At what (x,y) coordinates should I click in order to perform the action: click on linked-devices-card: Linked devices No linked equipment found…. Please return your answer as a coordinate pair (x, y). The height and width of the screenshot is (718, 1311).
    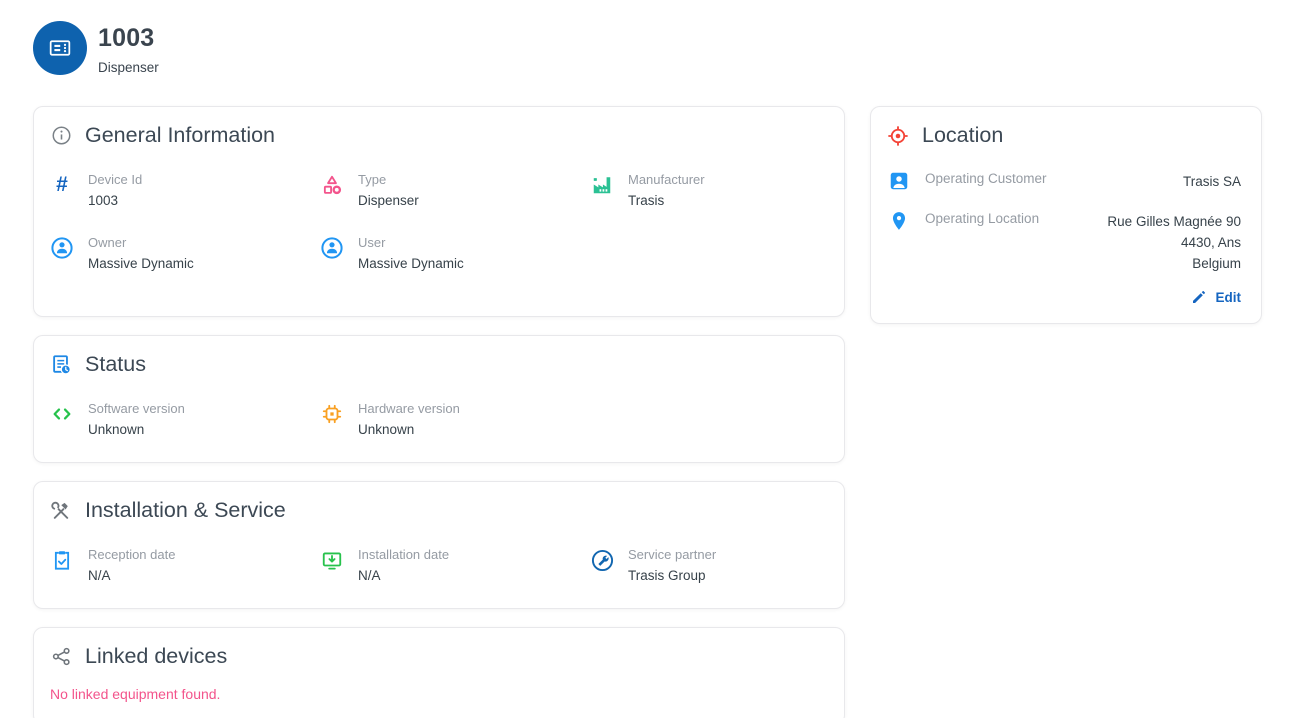
    Looking at the image, I should click on (439, 672).